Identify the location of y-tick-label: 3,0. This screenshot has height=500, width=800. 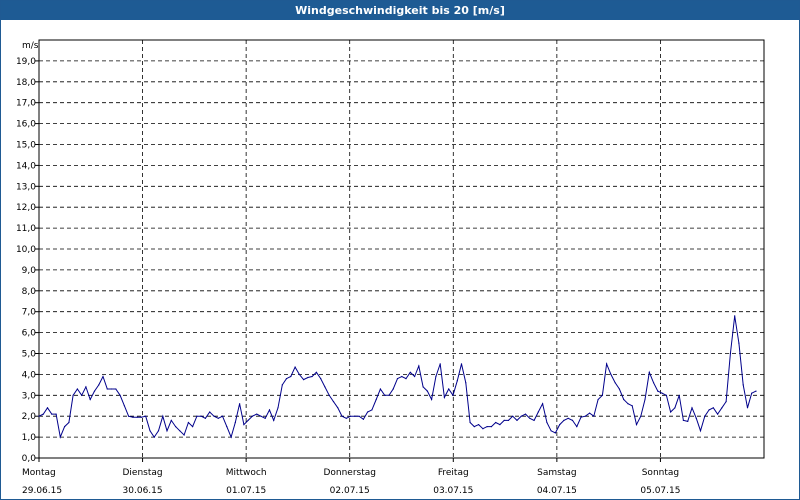
(29, 396).